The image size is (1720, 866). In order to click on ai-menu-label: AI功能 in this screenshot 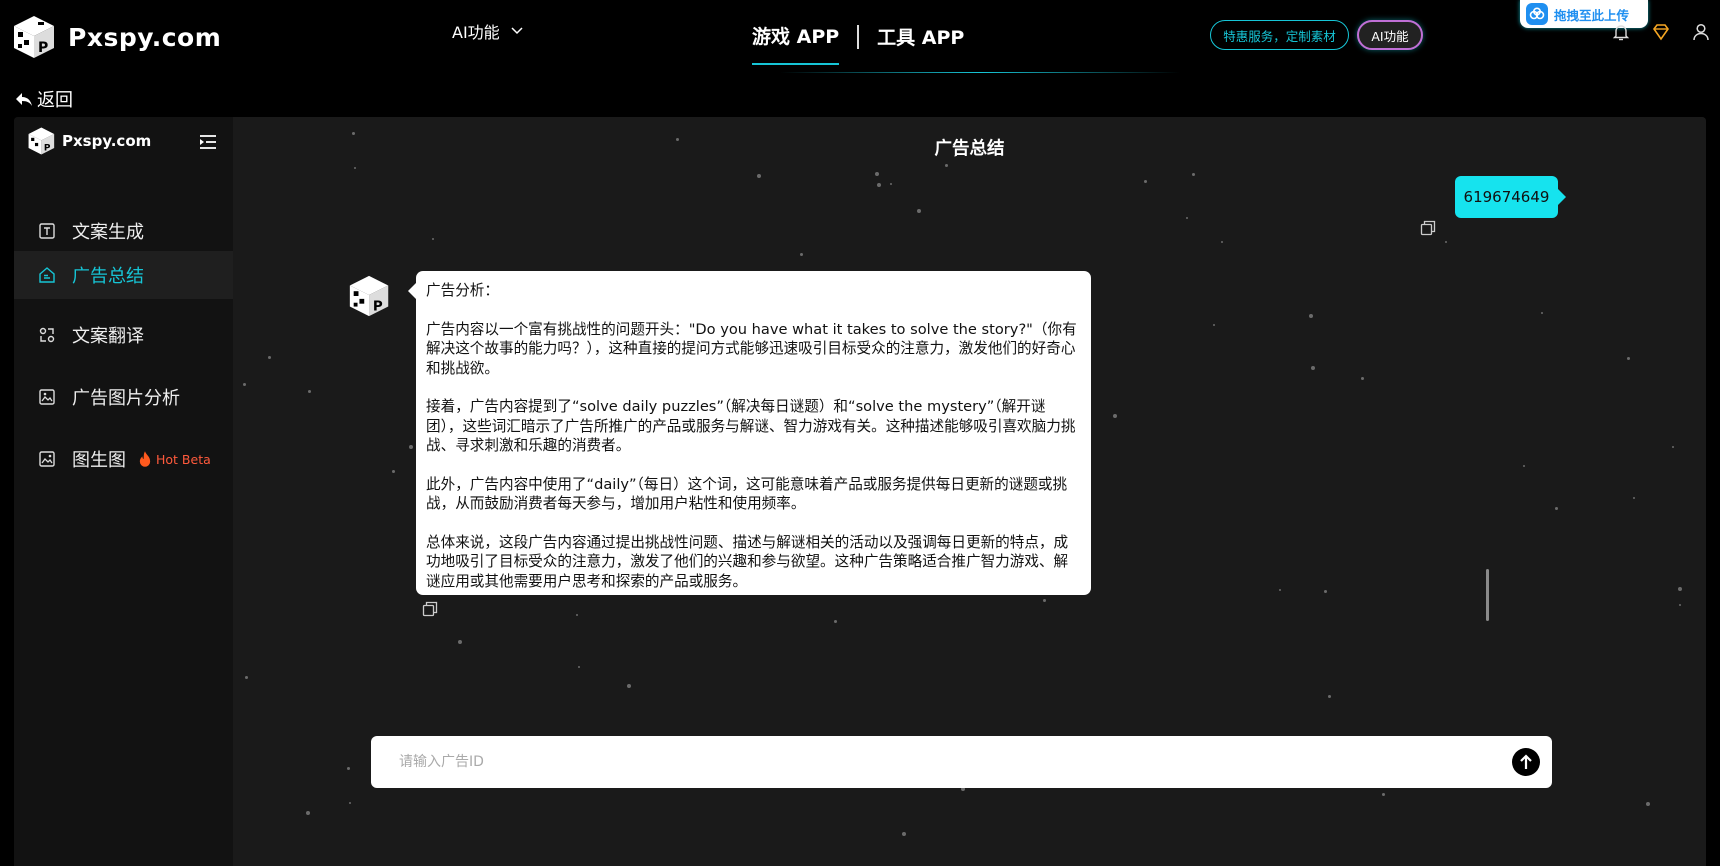, I will do `click(476, 32)`.